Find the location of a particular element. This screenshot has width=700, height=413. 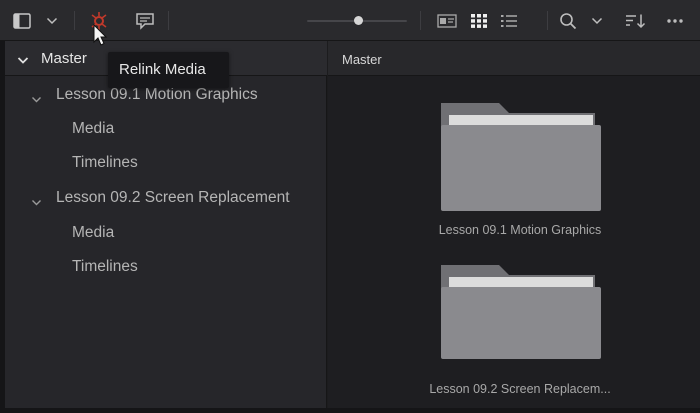

media-pool-header: Master is located at coordinates (514, 58).